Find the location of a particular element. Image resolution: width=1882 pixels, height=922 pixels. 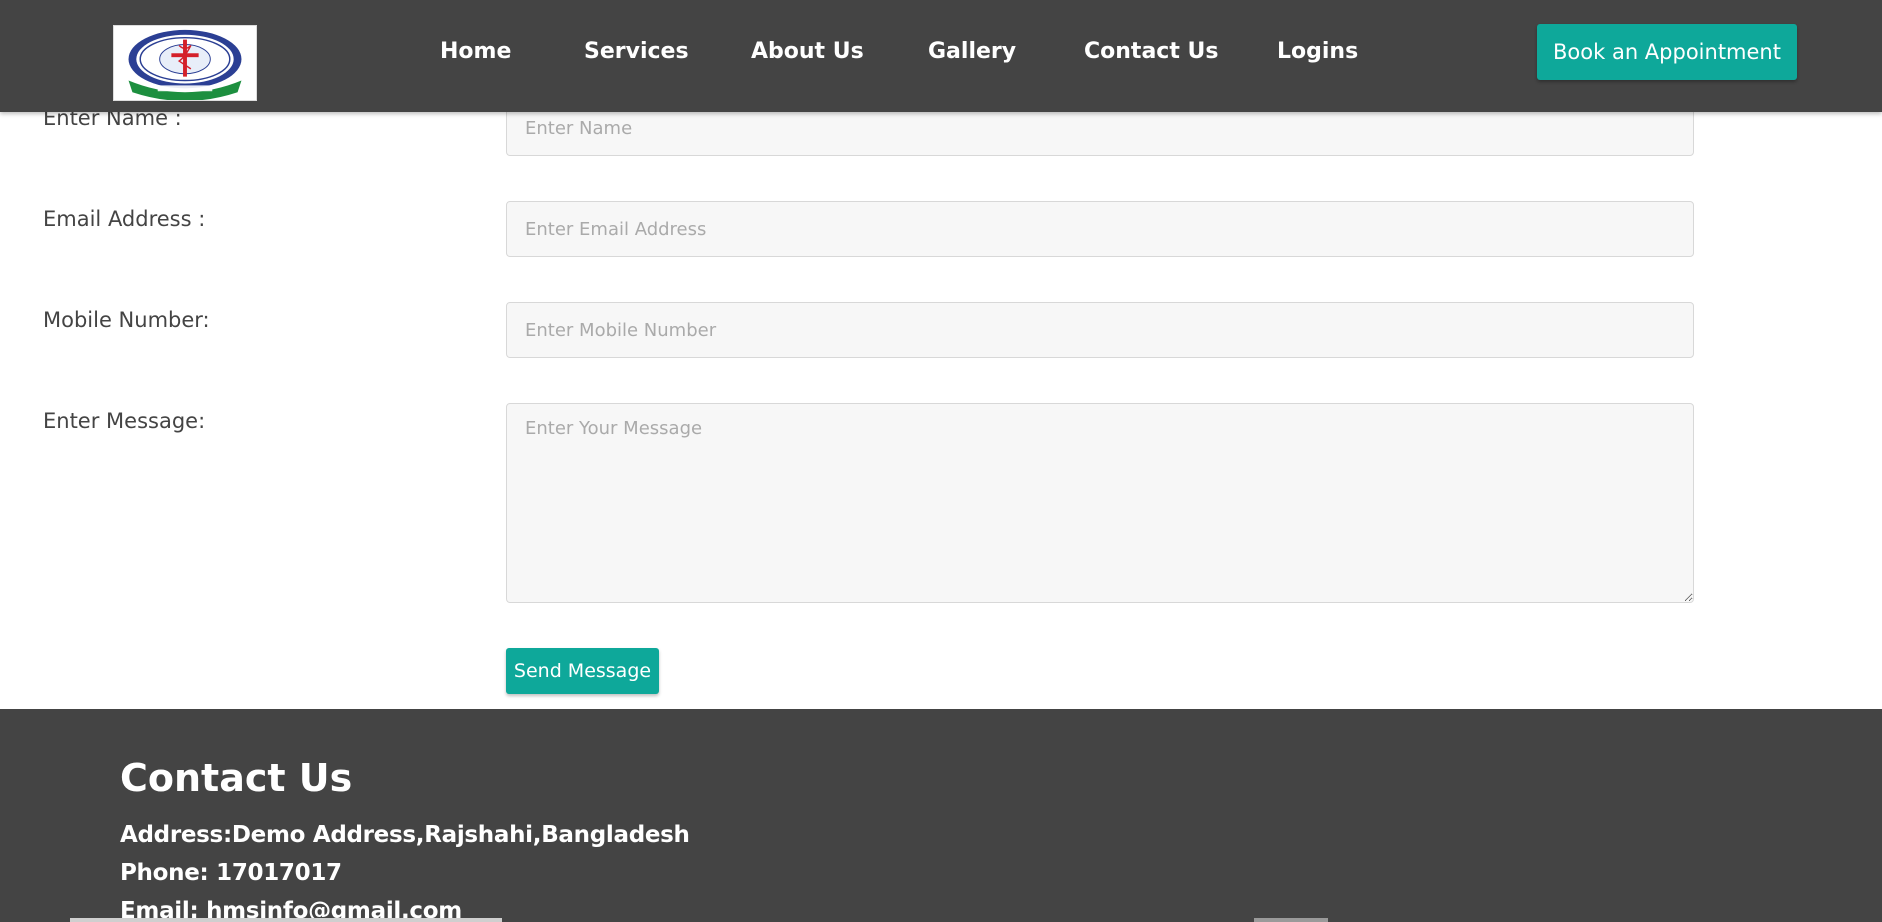

nav-services: Services is located at coordinates (636, 52).